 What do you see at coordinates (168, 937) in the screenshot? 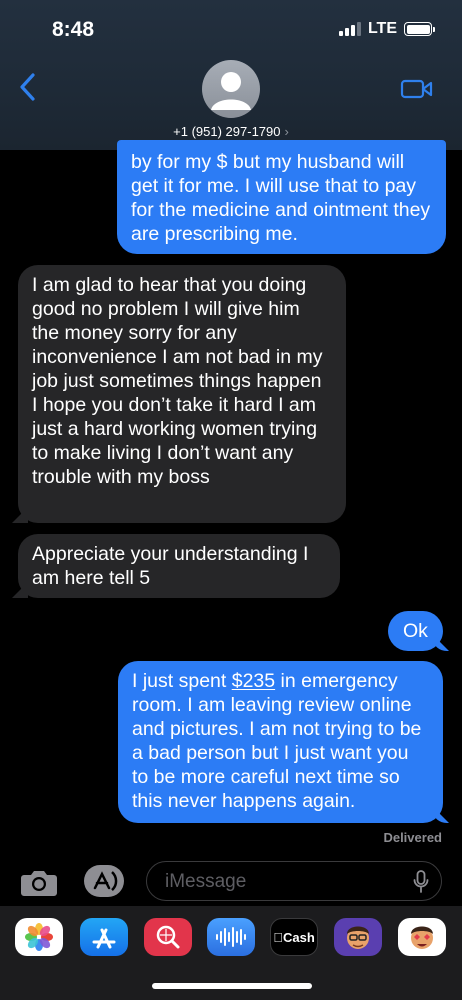
I see `image-search-icon` at bounding box center [168, 937].